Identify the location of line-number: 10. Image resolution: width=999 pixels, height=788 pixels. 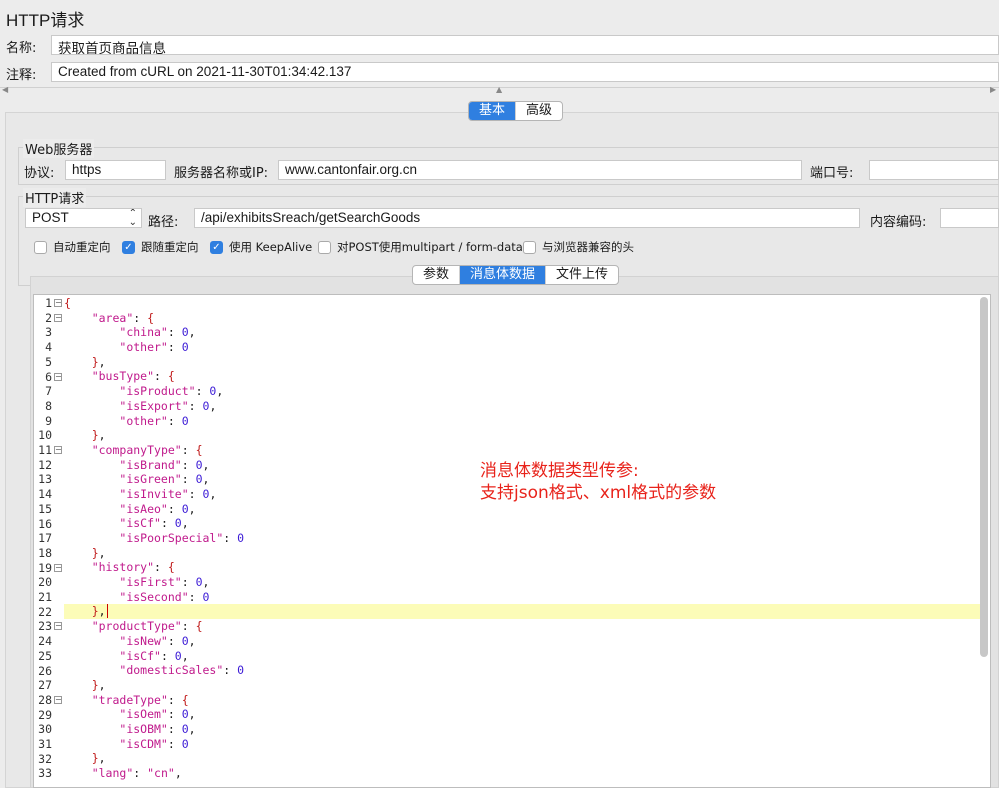
(45, 435).